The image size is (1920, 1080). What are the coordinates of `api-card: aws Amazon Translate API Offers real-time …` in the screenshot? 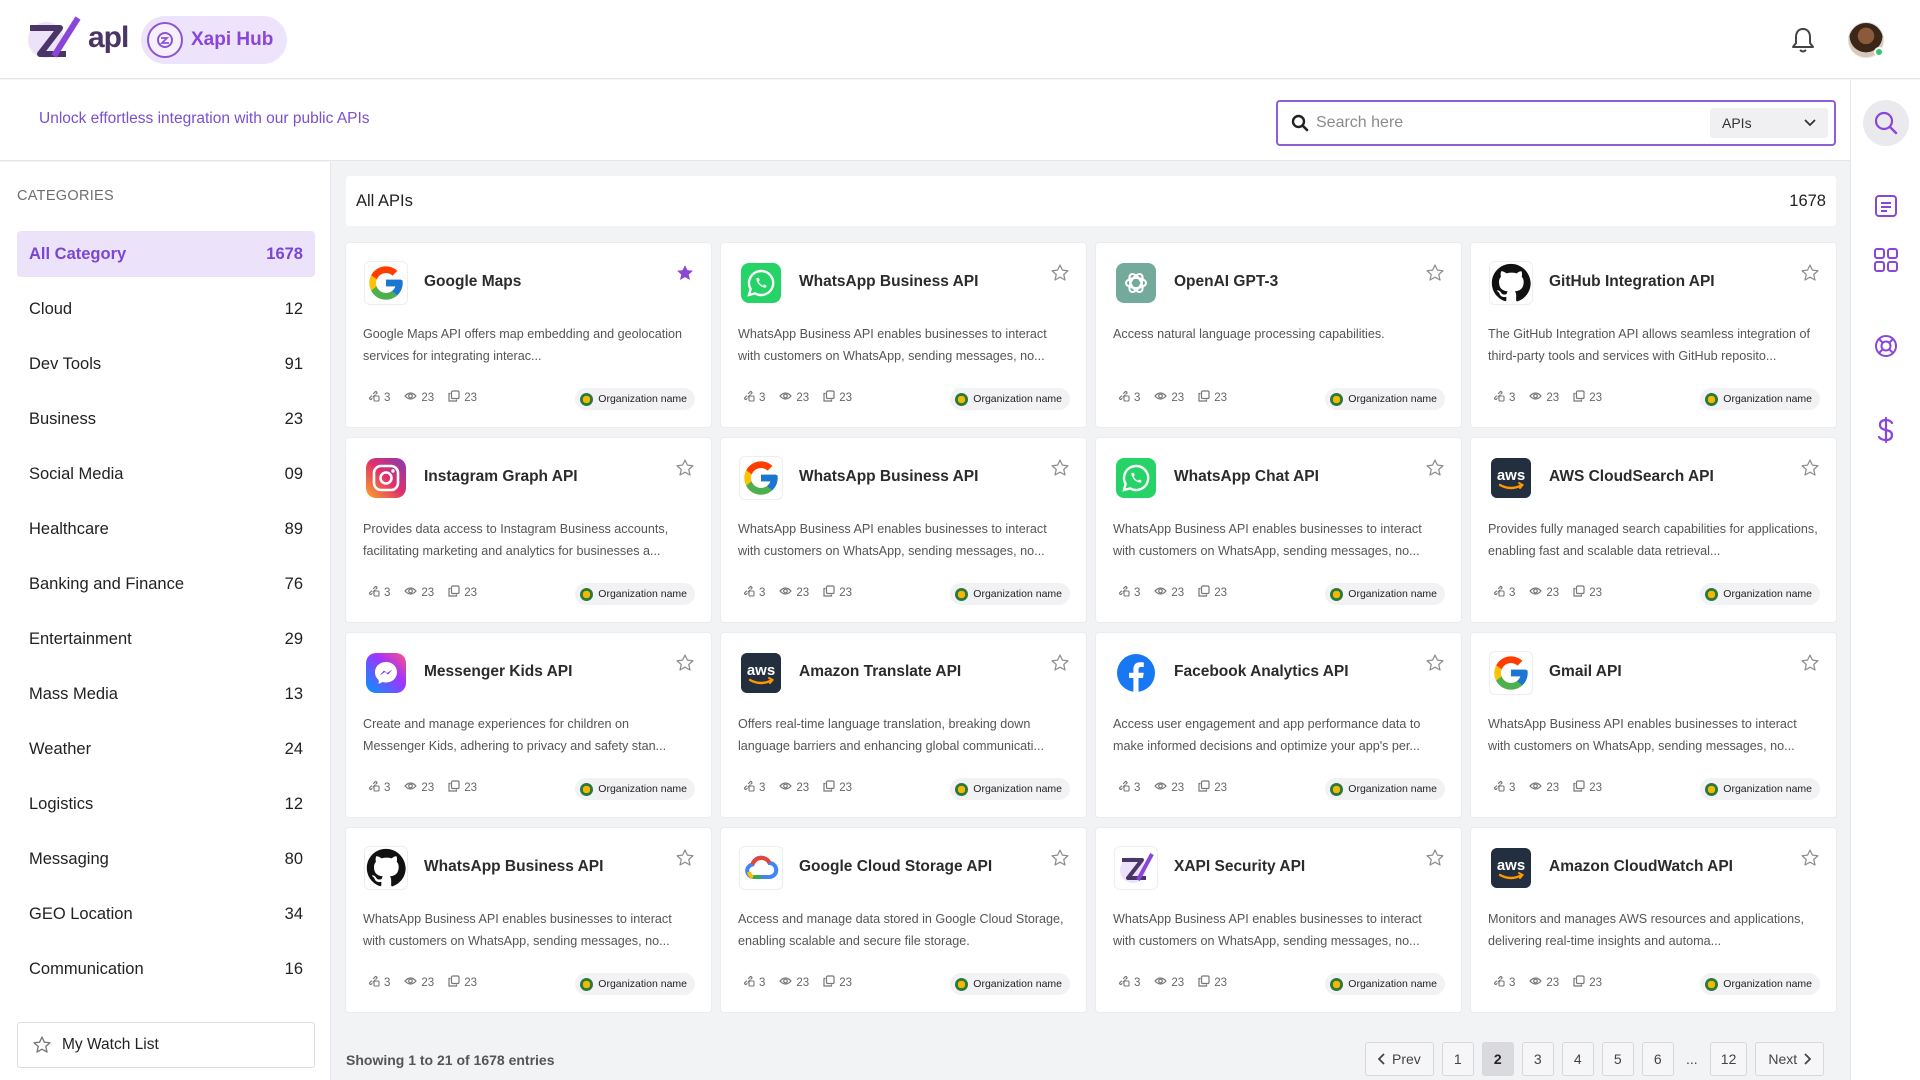 It's located at (903, 725).